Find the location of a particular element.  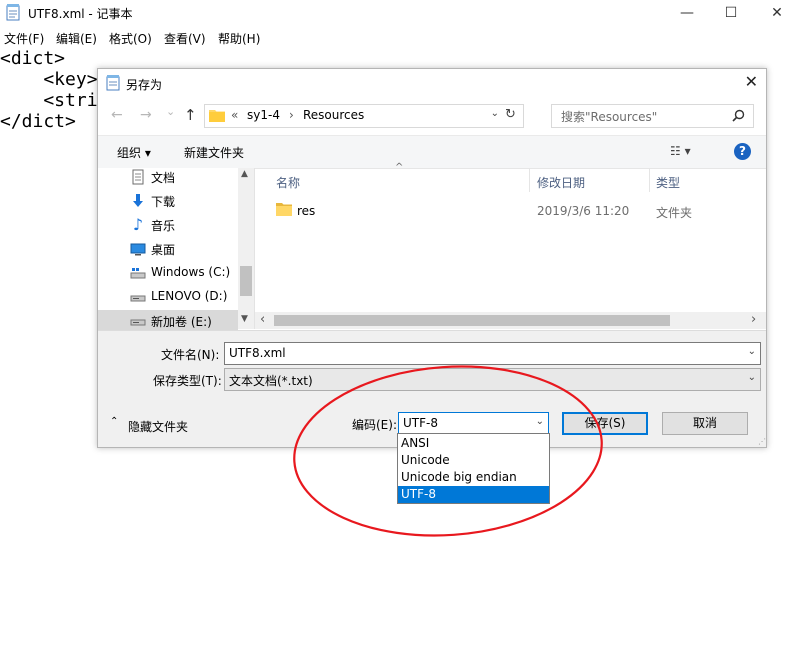

organize-button: 组织 ▾ is located at coordinates (134, 152).